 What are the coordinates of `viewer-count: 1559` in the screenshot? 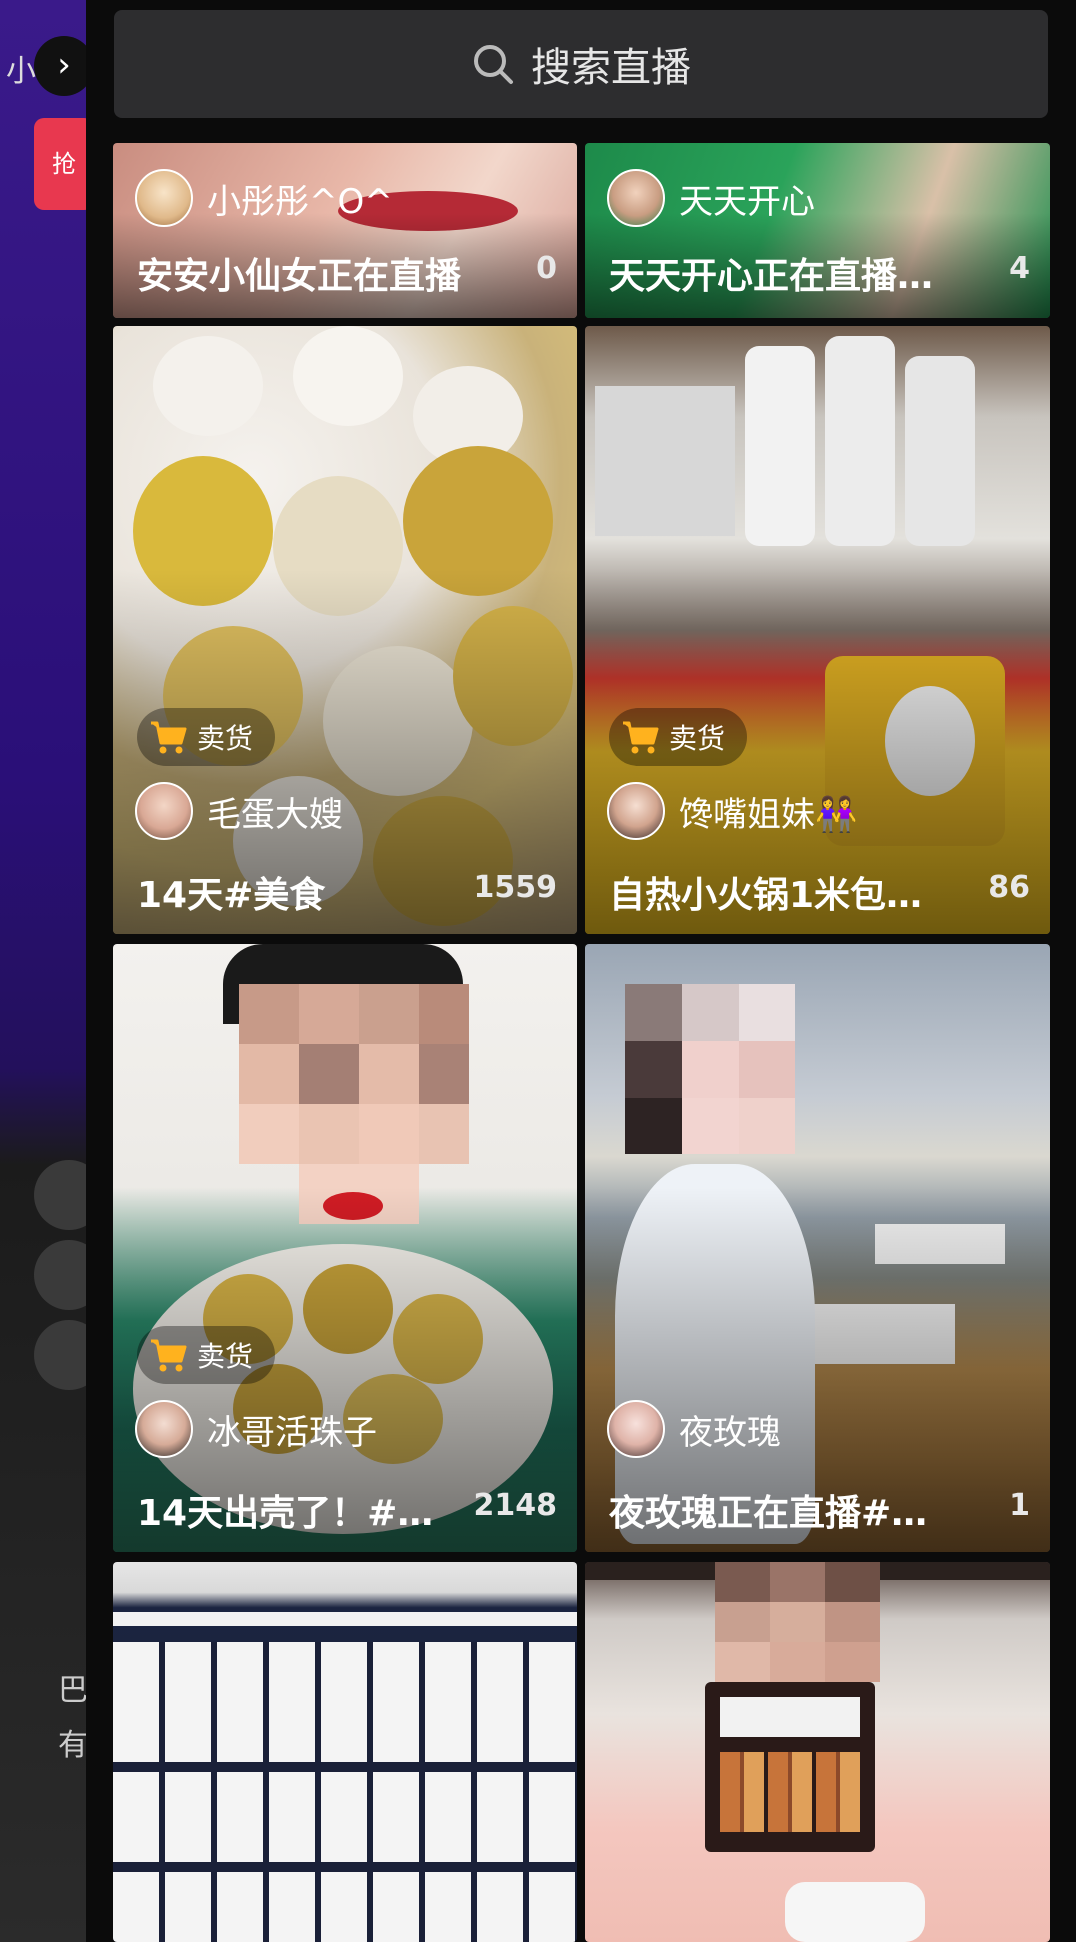 It's located at (515, 887).